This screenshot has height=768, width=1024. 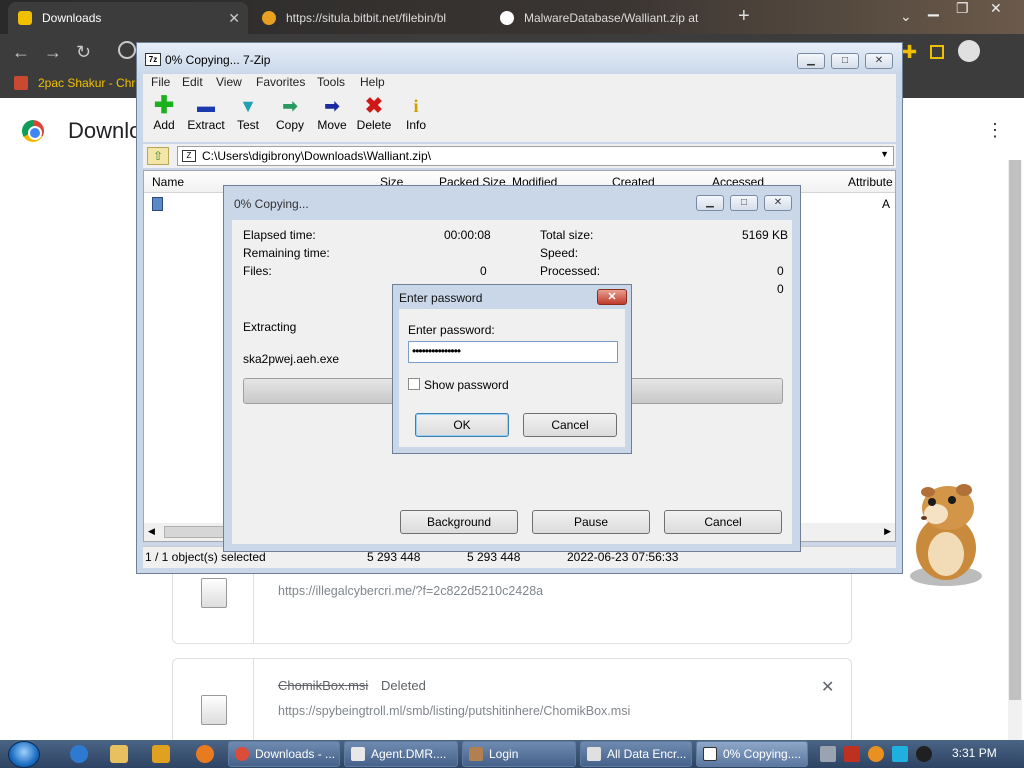 I want to click on folder-up-icon: ⇧, so click(x=158, y=156).